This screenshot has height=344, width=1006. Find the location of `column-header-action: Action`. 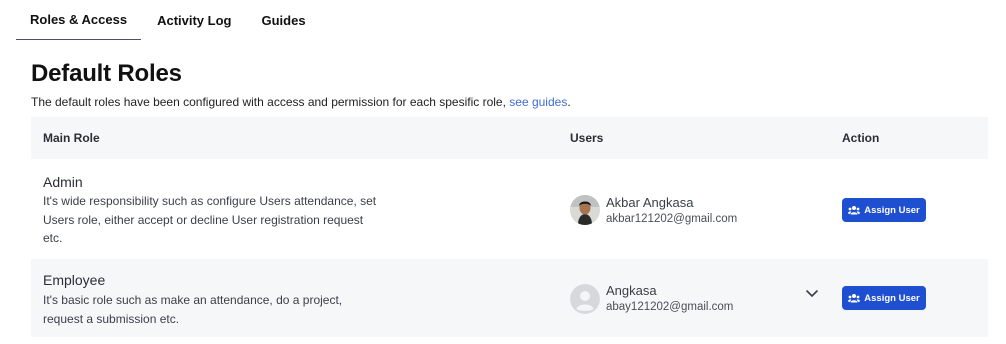

column-header-action: Action is located at coordinates (861, 138).